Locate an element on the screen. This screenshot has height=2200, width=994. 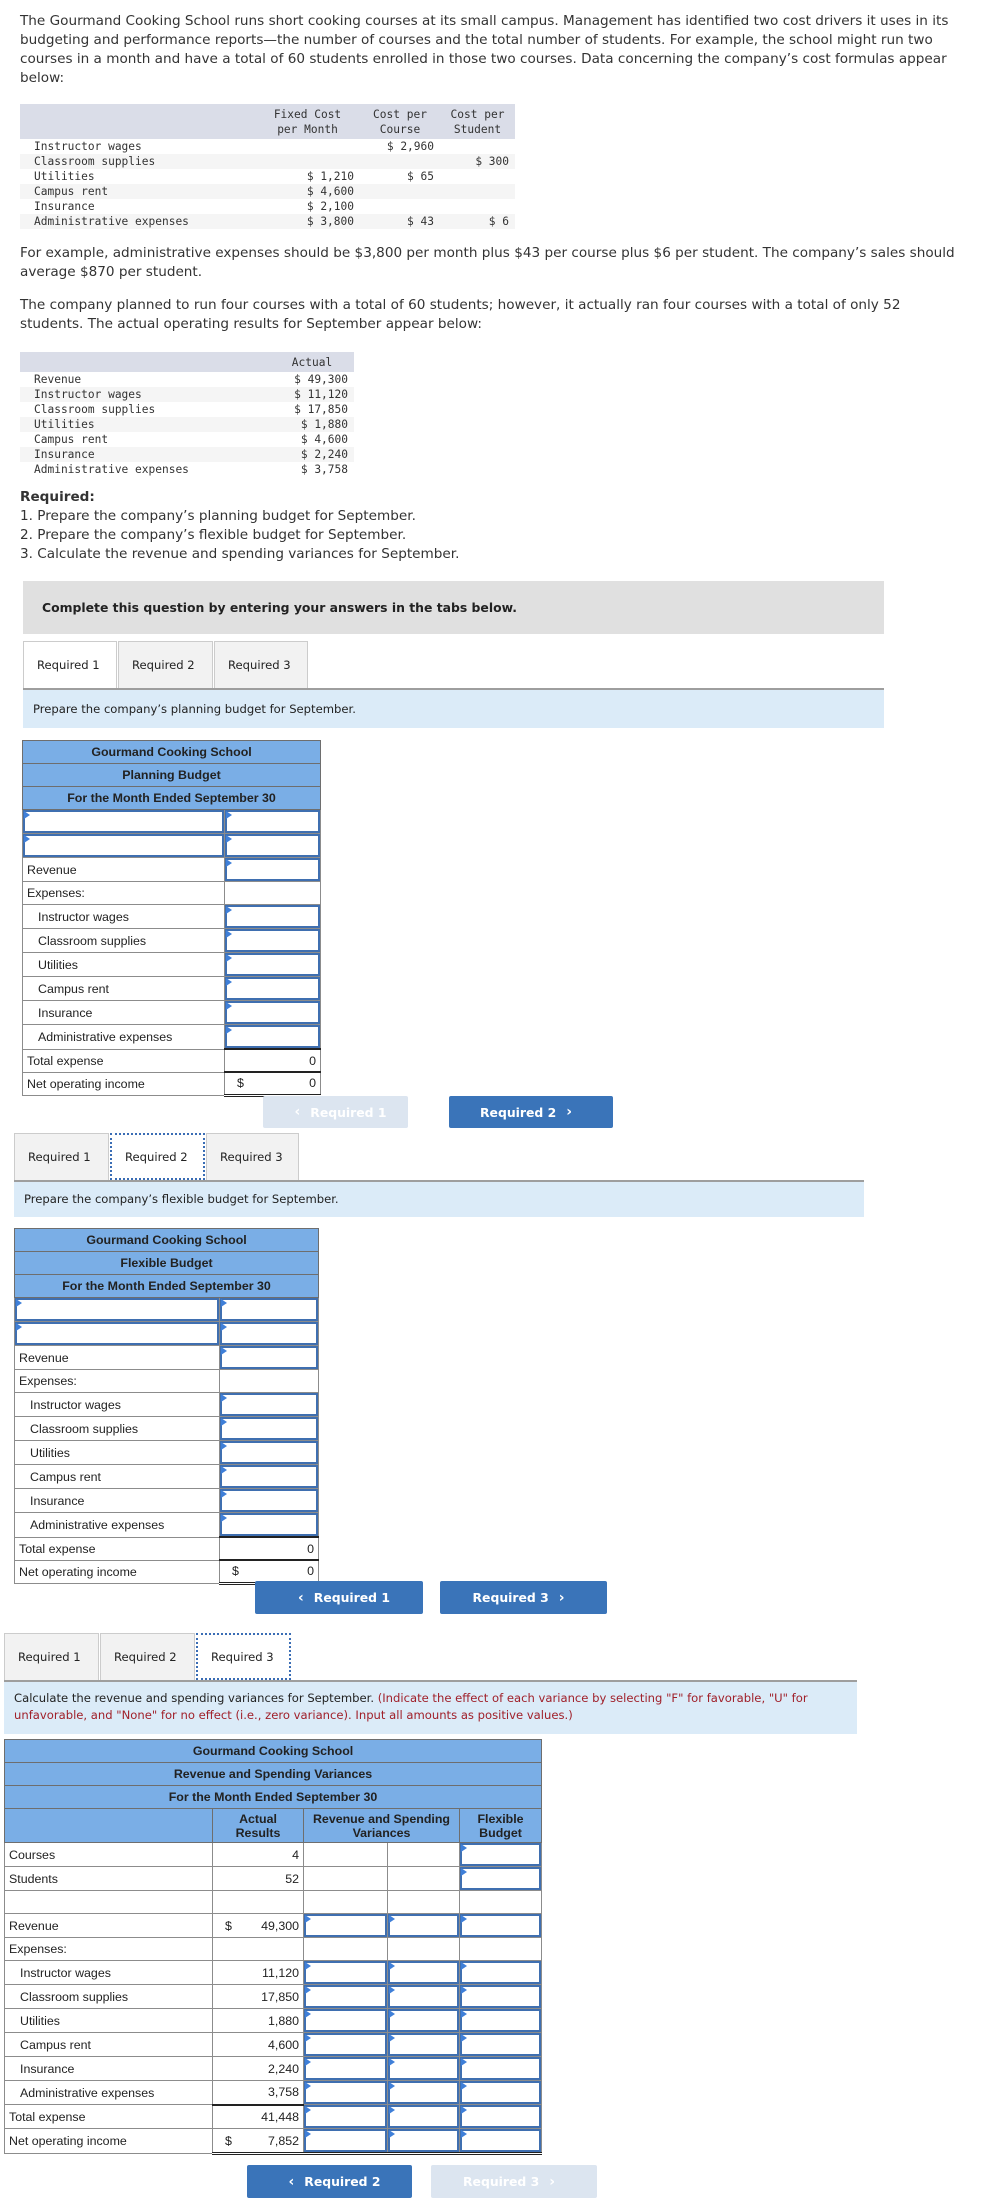
noi-value: 0 is located at coordinates (313, 1083).